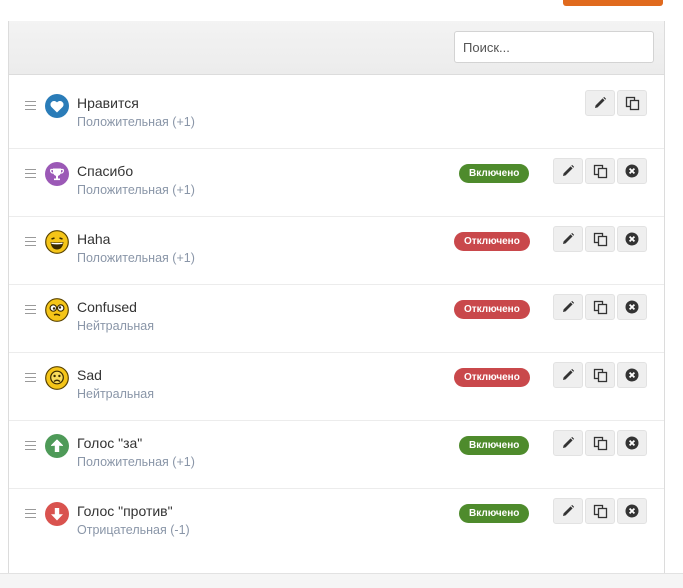  I want to click on reaction-row: Haha Положительная (+1) Отключено, so click(336, 251).